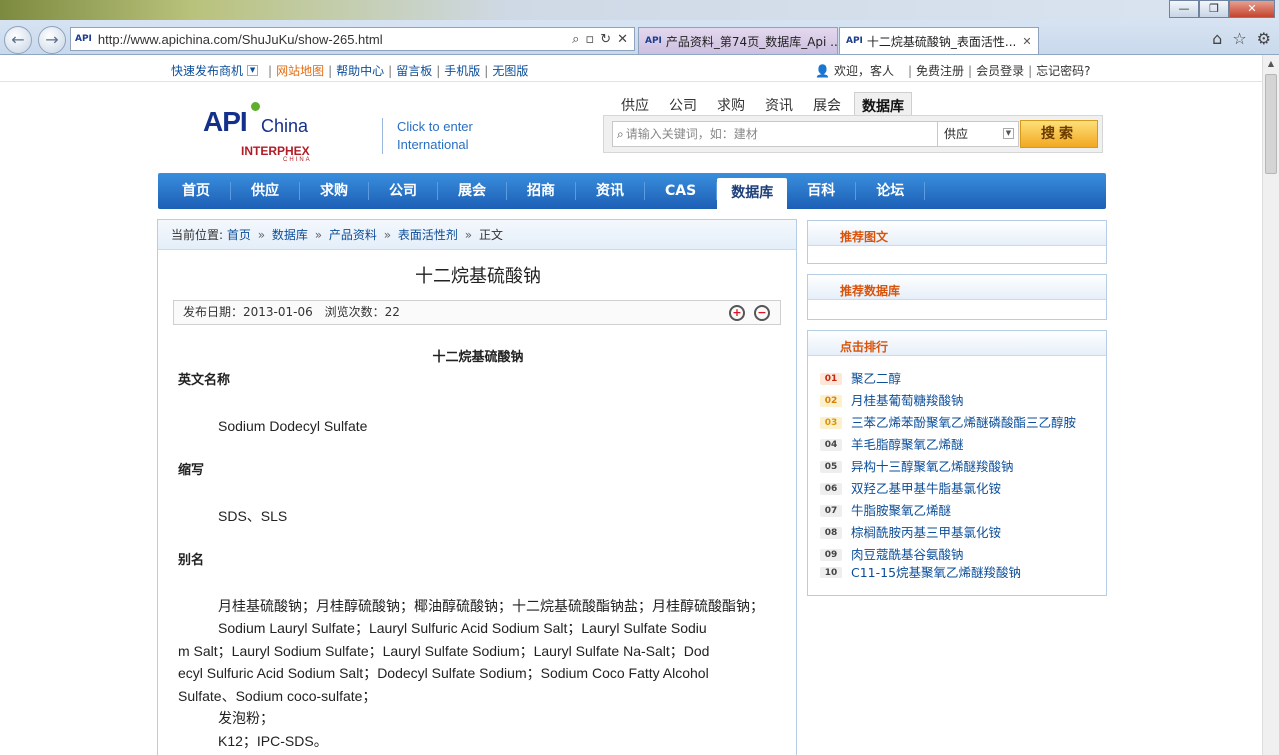  What do you see at coordinates (472, 191) in the screenshot?
I see `nav-exhibition: 展会` at bounding box center [472, 191].